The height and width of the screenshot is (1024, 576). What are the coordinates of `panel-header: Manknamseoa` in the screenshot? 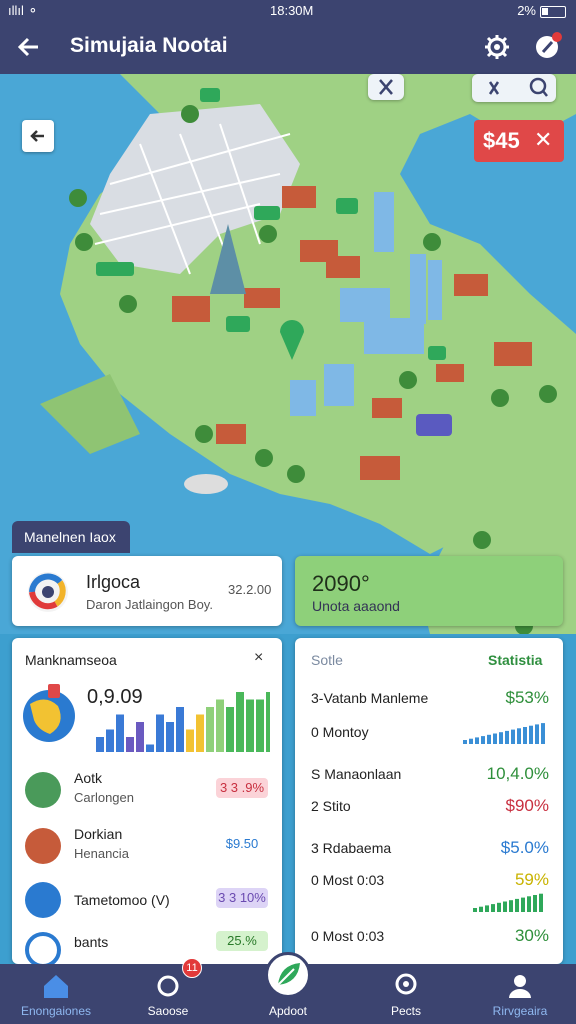 It's located at (71, 660).